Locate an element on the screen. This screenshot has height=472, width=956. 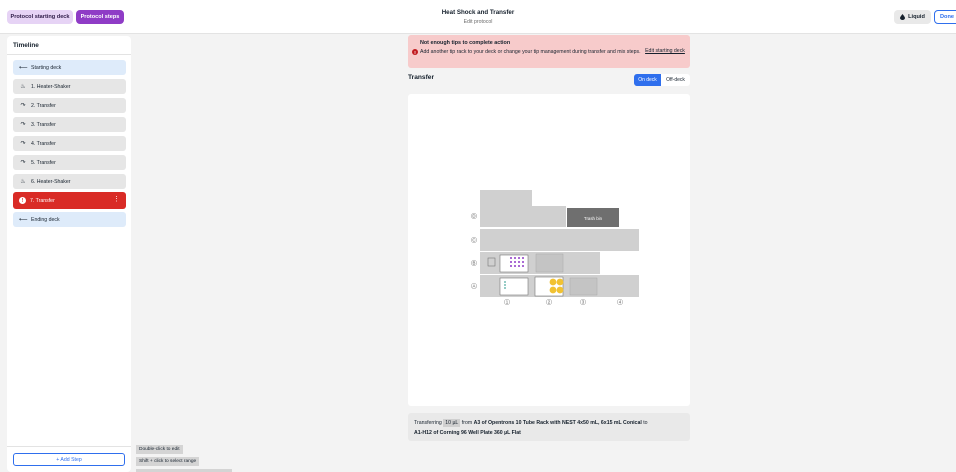
protocol-title: Heat Shock and Transfer is located at coordinates (478, 12).